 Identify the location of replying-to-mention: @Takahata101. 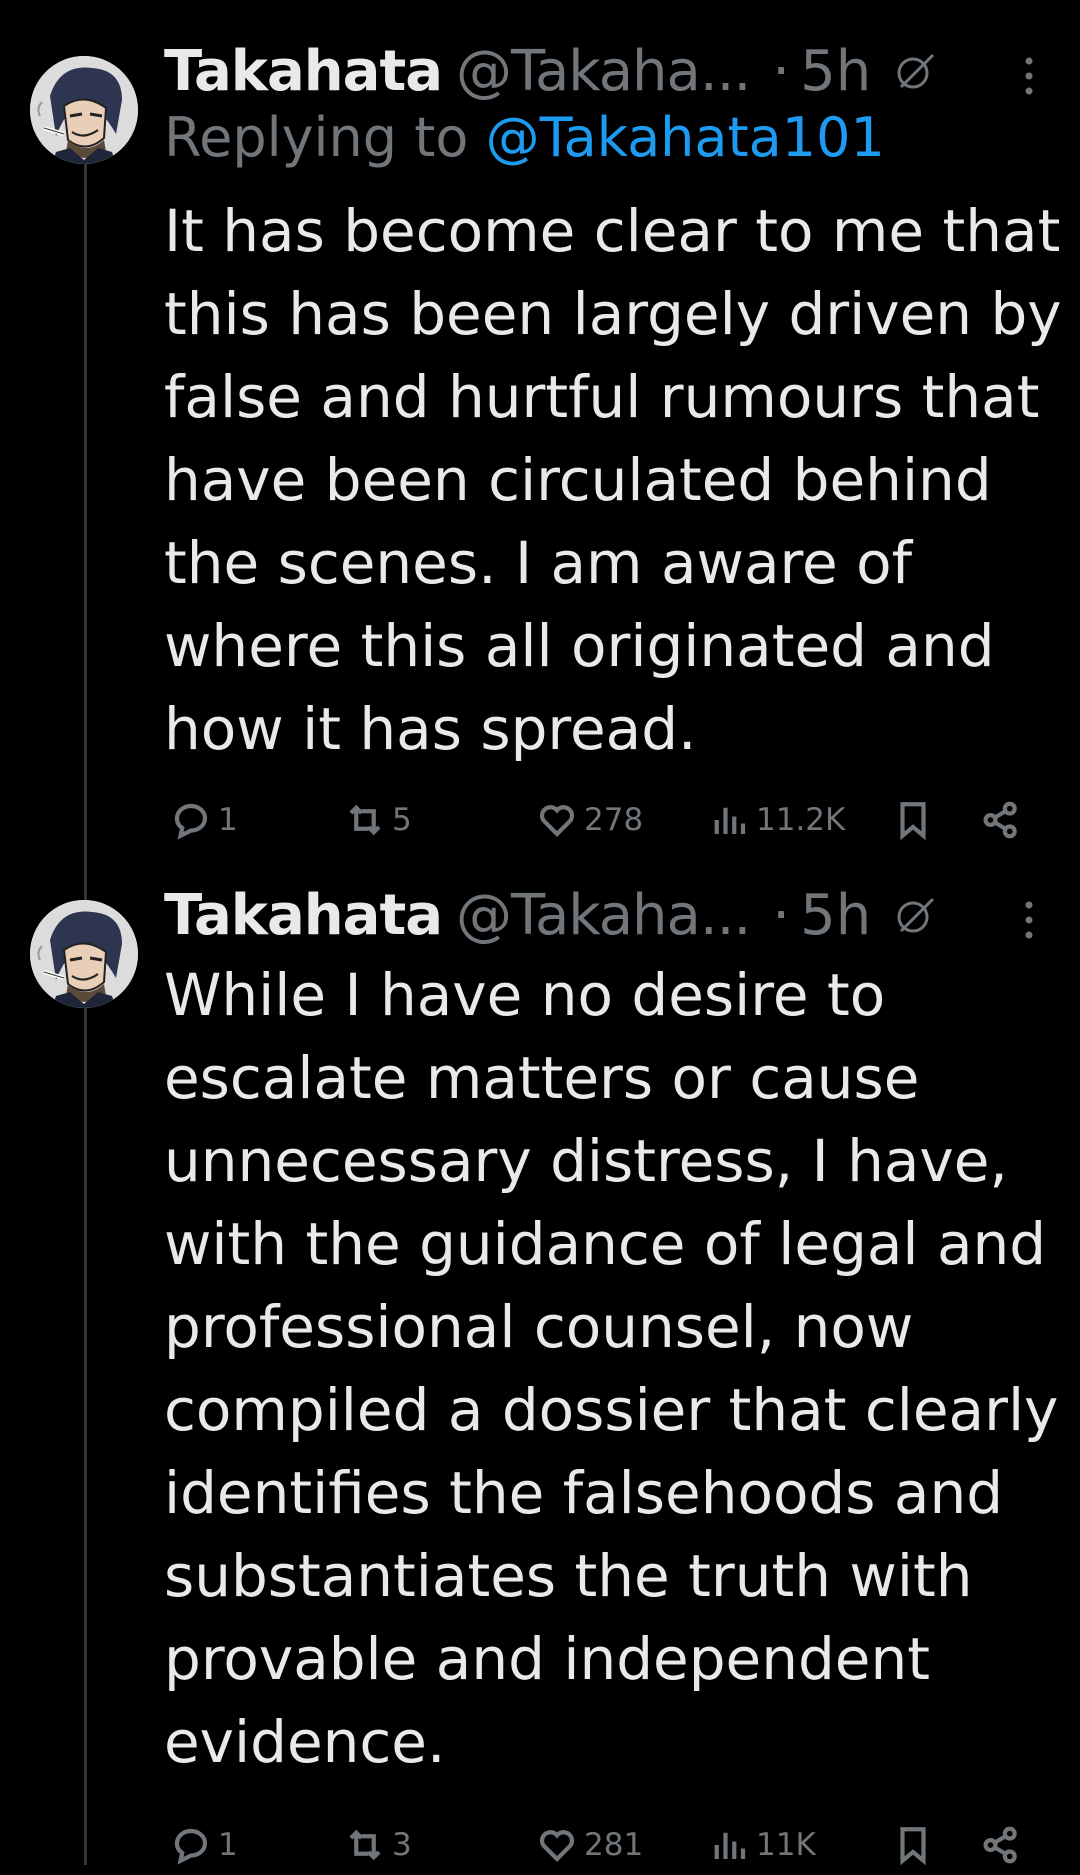
(685, 137).